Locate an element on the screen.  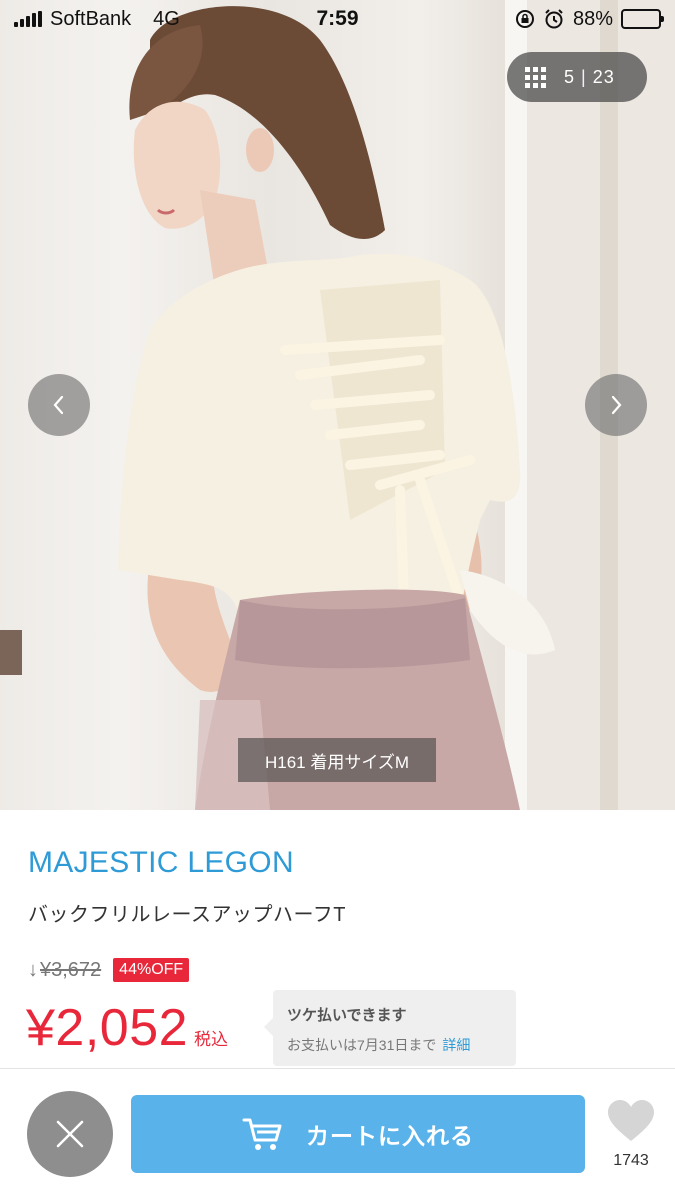
details-link: 詳細 is located at coordinates (456, 1045).